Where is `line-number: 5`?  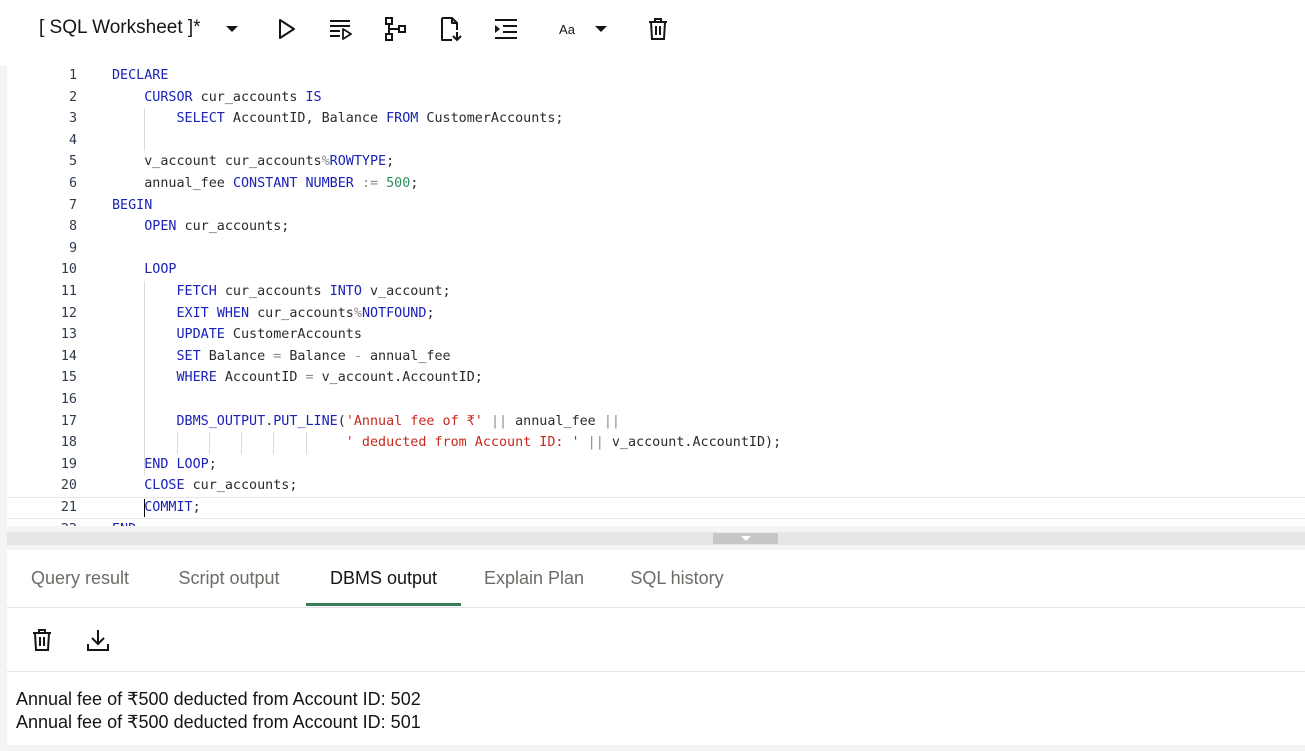
line-number: 5 is located at coordinates (72, 162).